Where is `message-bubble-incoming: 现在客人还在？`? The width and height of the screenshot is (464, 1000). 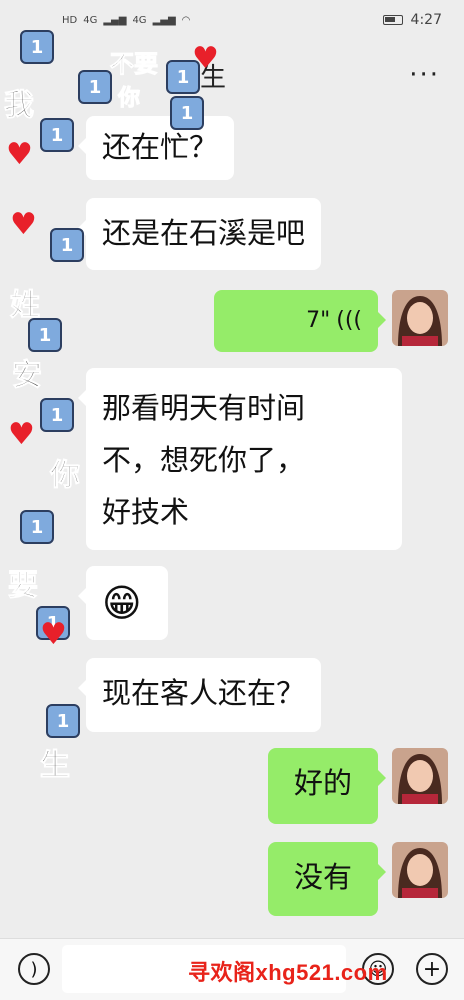 message-bubble-incoming: 现在客人还在？ is located at coordinates (199, 695).